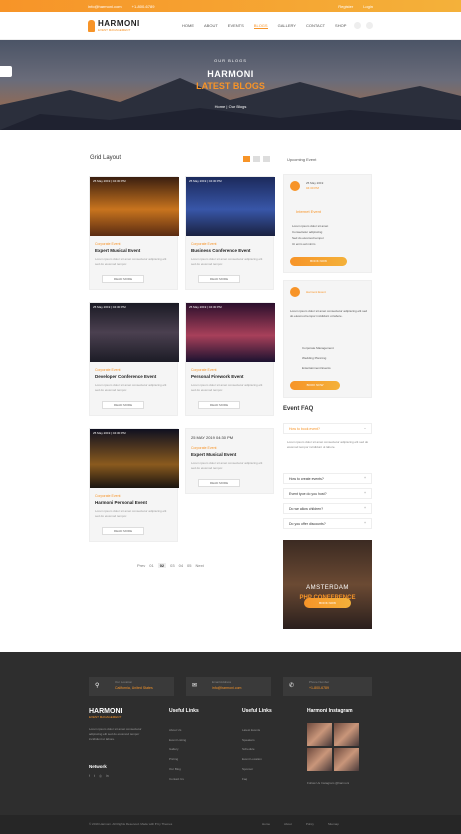  Describe the element at coordinates (295, 186) in the screenshot. I see `calendar-icon` at that location.